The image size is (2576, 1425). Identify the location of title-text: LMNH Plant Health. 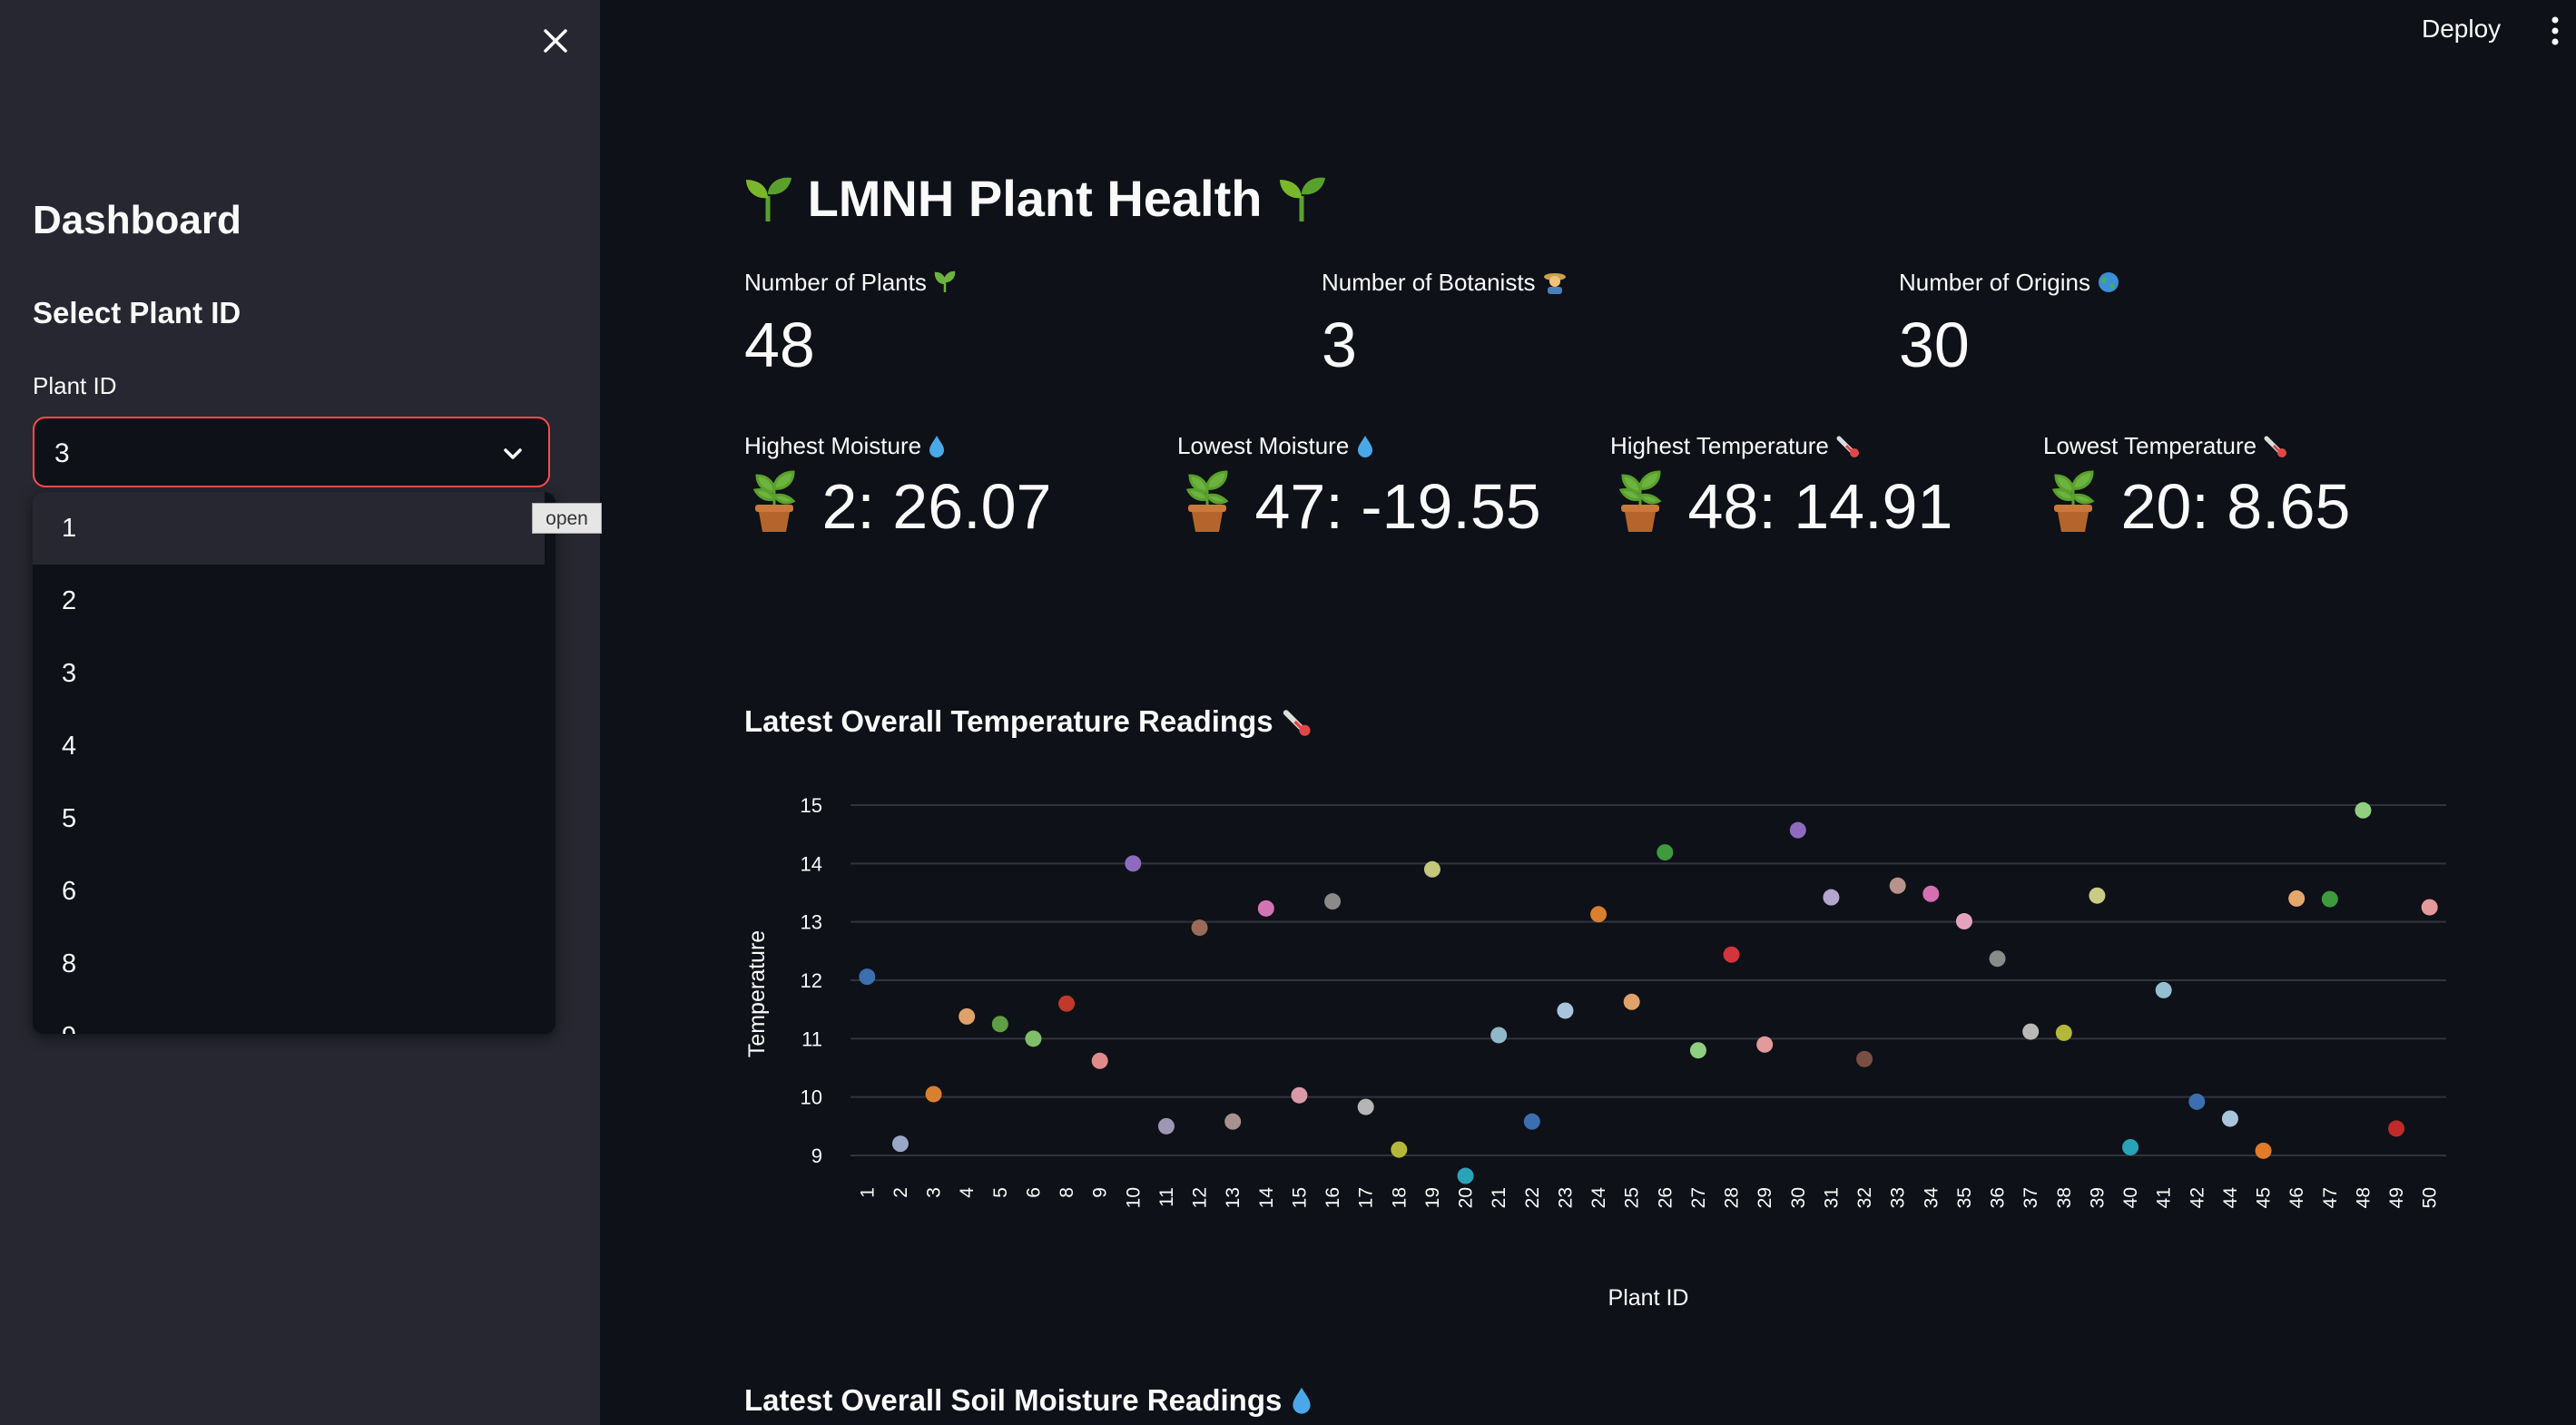
(1035, 199).